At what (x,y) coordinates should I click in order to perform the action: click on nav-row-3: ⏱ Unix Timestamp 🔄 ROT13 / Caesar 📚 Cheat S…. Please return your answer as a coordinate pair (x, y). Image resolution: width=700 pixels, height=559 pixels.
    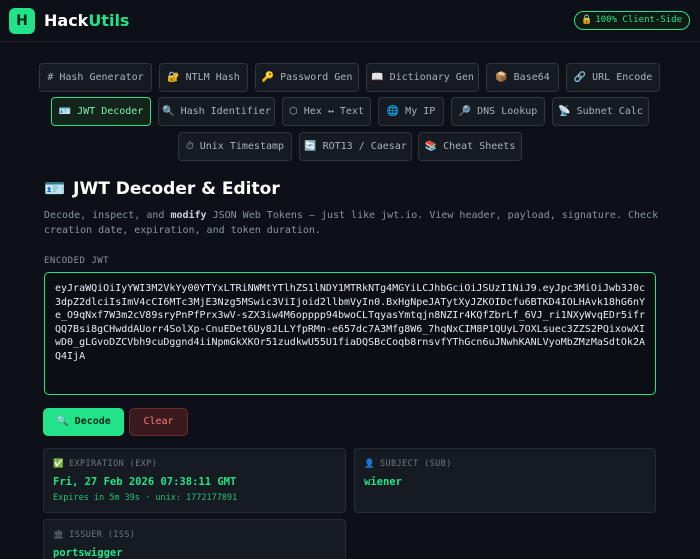
    Looking at the image, I should click on (350, 147).